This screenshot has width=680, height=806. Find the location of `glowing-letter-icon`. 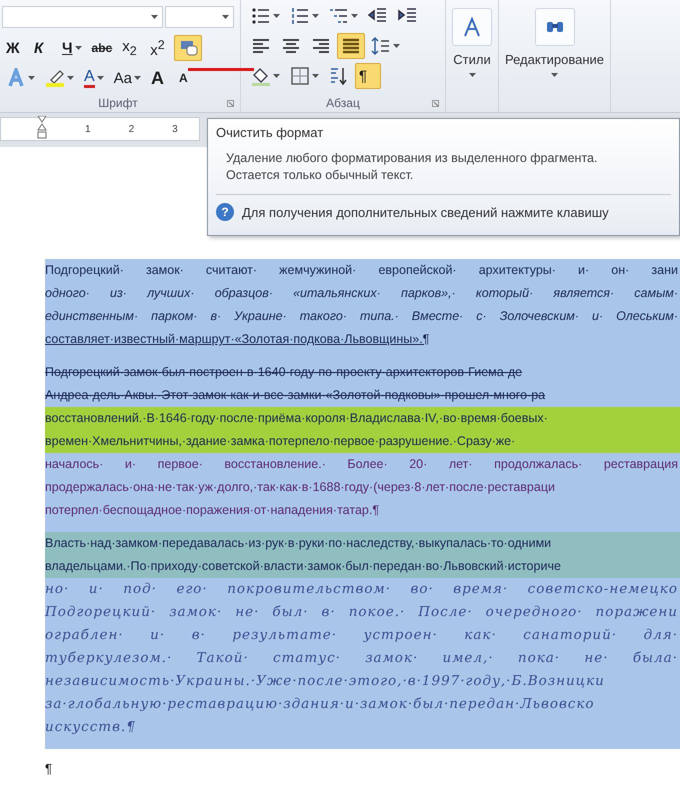

glowing-letter-icon is located at coordinates (16, 78).